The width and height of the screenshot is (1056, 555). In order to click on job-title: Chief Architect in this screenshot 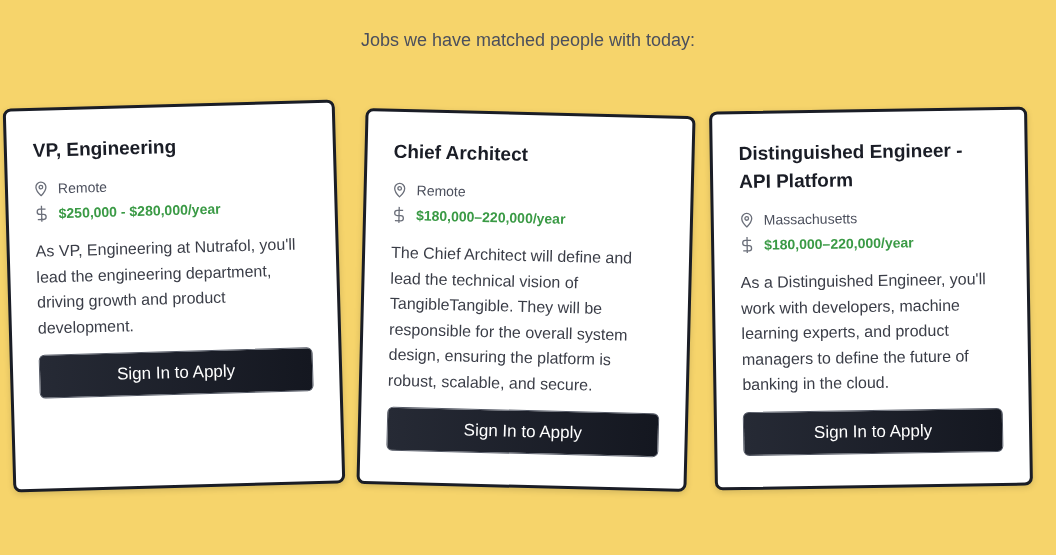, I will do `click(461, 153)`.